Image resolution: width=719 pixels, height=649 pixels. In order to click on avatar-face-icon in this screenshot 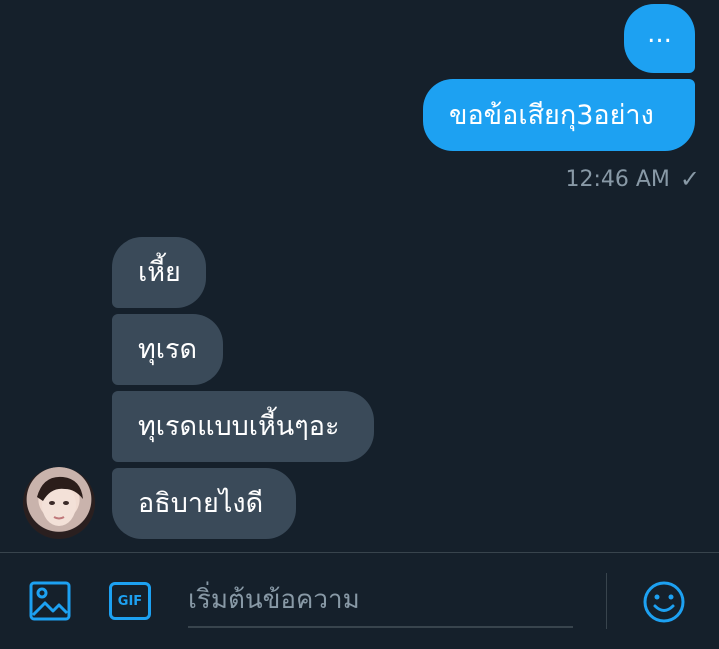, I will do `click(60, 501)`.